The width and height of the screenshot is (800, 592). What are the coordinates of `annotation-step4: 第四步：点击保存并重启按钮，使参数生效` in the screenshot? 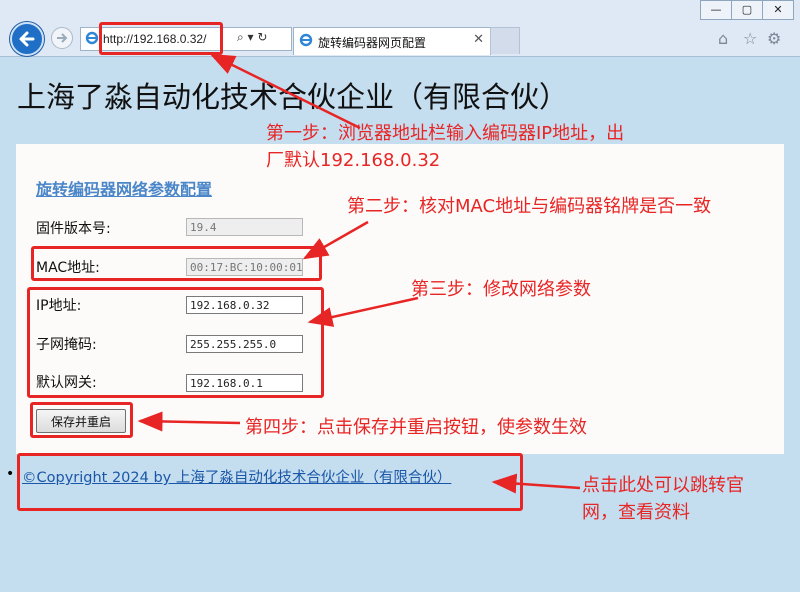 It's located at (416, 427).